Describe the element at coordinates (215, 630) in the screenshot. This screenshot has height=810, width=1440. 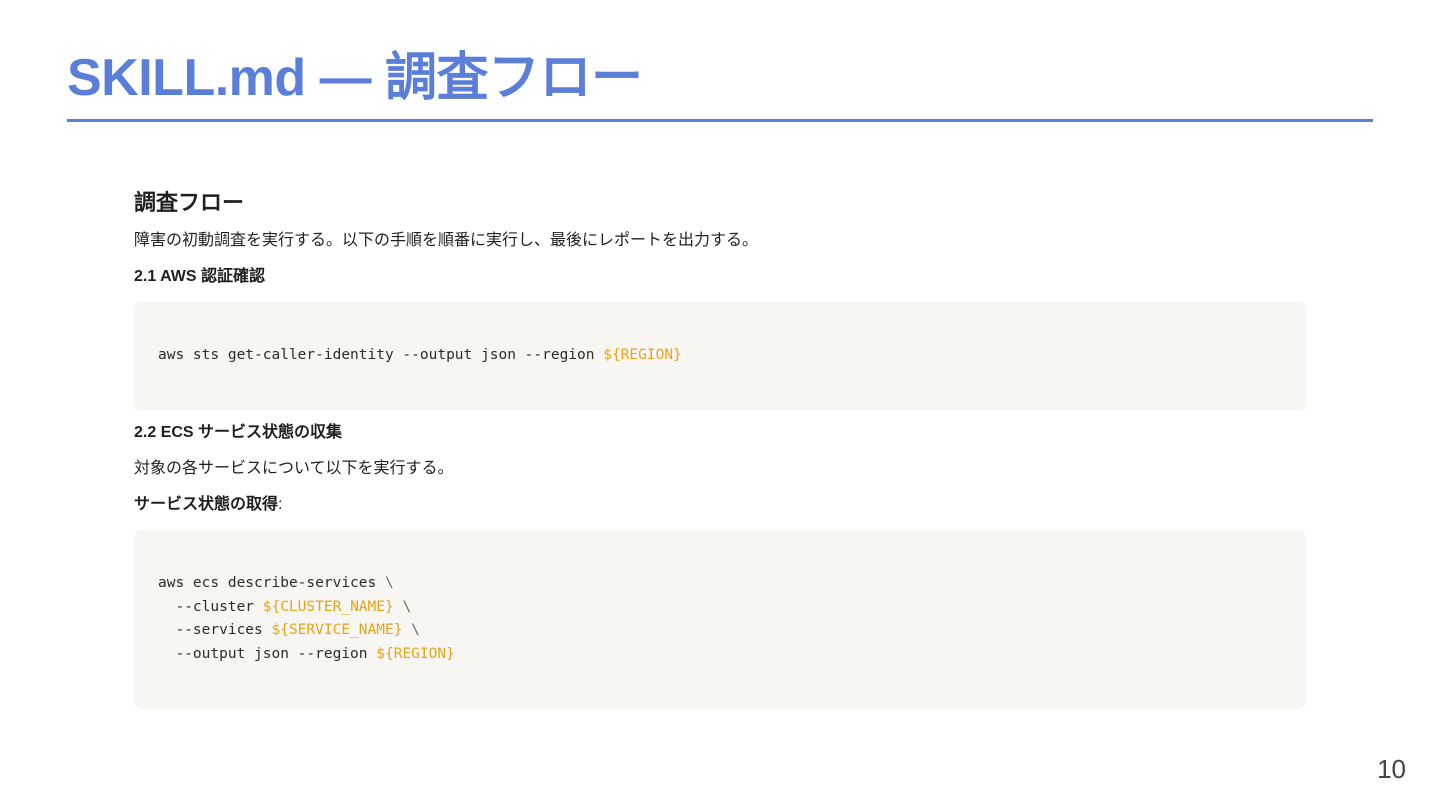
I see `code-line-3: --services` at that location.